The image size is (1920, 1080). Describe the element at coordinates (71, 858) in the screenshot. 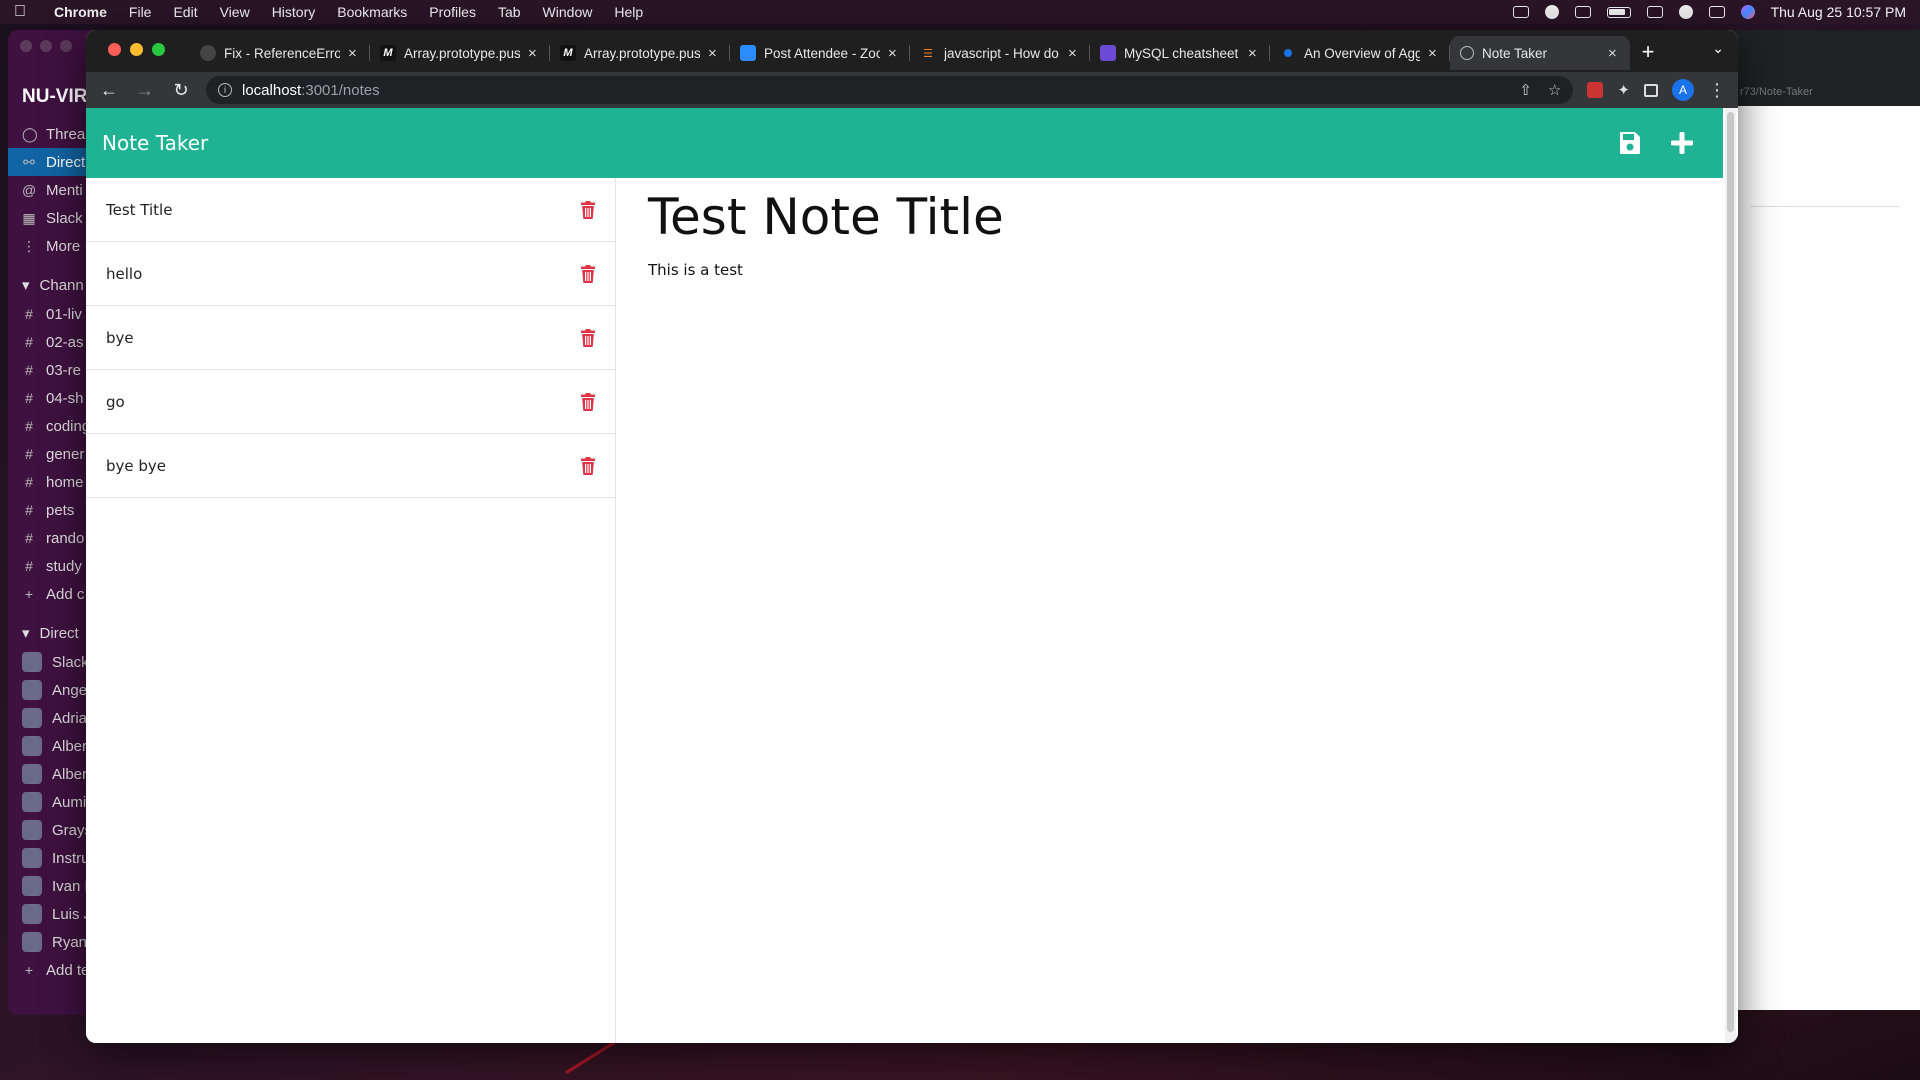

I see `slack-dm-label: Instru` at that location.